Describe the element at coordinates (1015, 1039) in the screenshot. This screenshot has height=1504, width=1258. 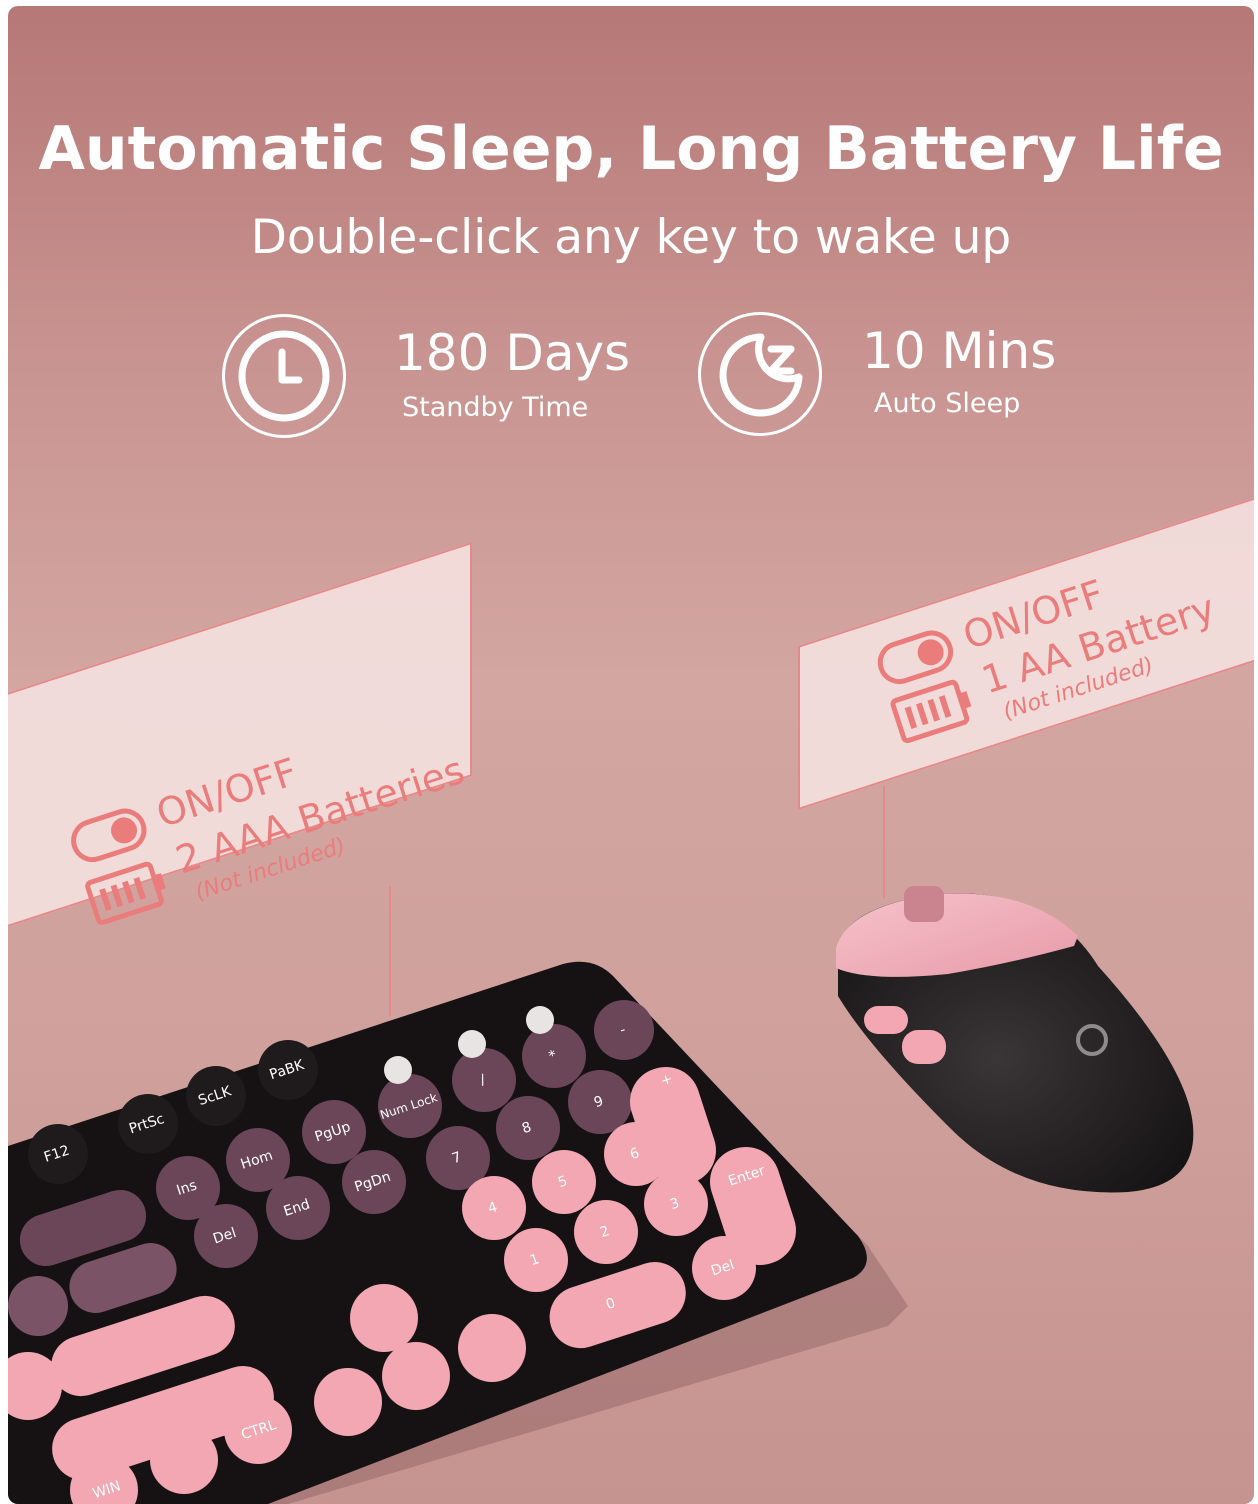
I see `wireless-mouse` at that location.